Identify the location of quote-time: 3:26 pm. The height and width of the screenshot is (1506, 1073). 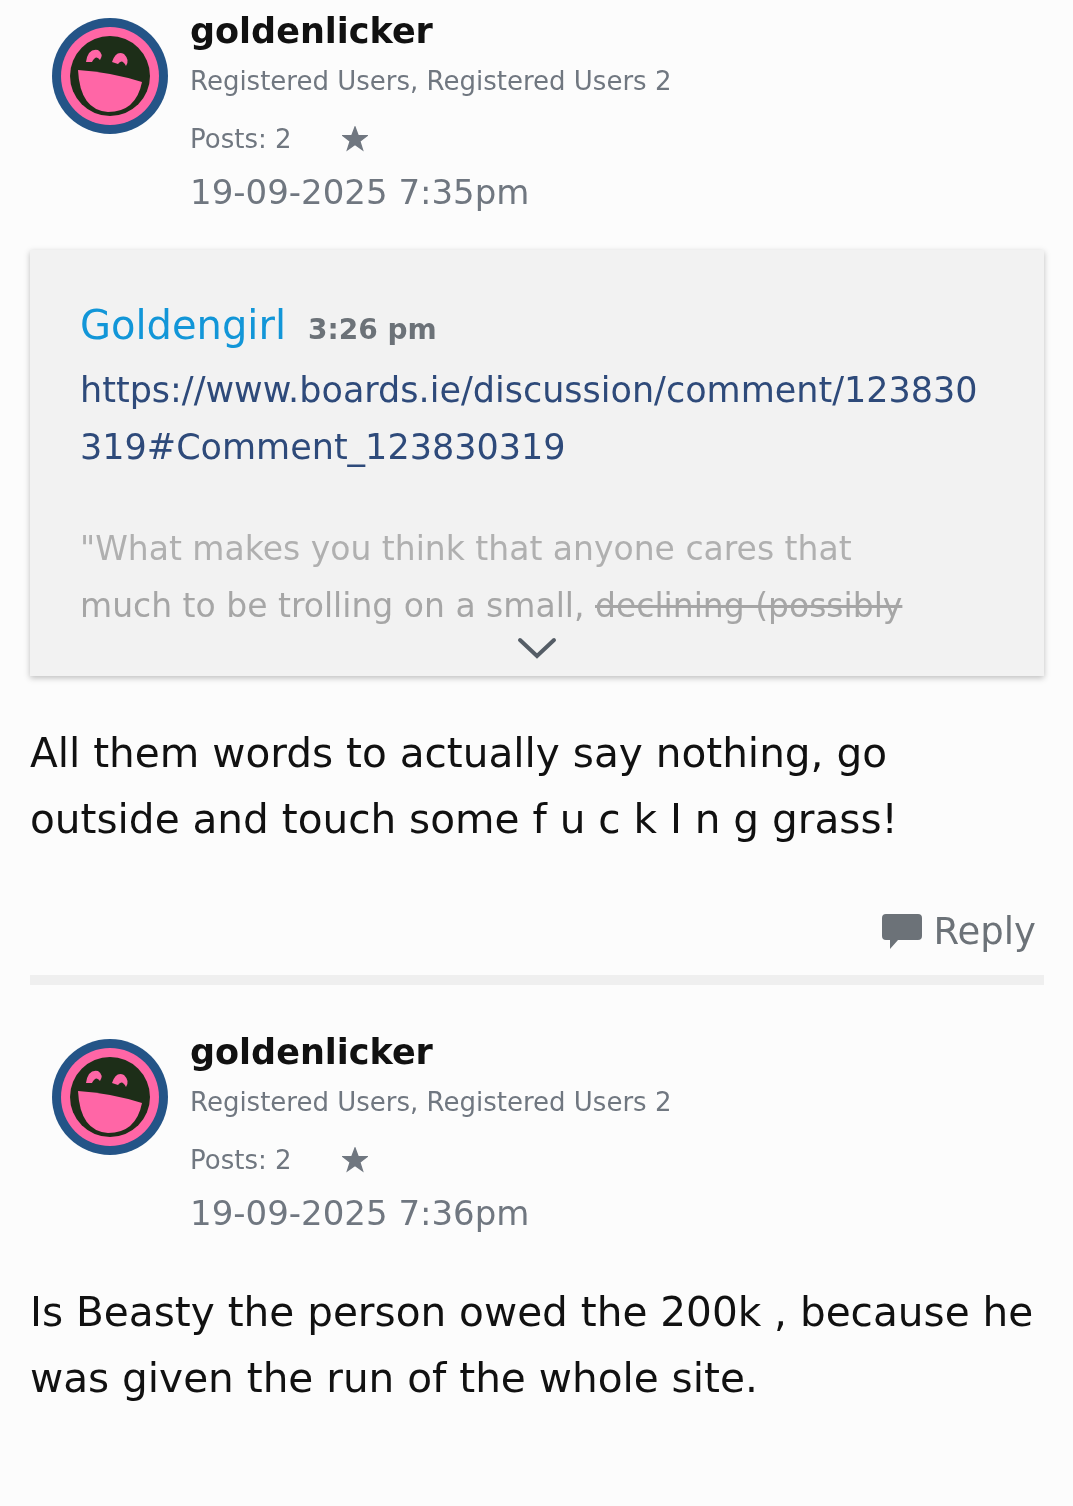
(372, 329).